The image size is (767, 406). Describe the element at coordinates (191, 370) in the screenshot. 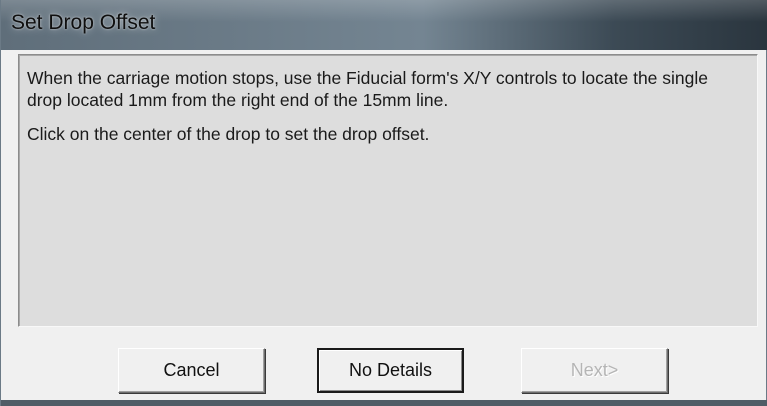

I see `cancel-button: Cancel` at that location.